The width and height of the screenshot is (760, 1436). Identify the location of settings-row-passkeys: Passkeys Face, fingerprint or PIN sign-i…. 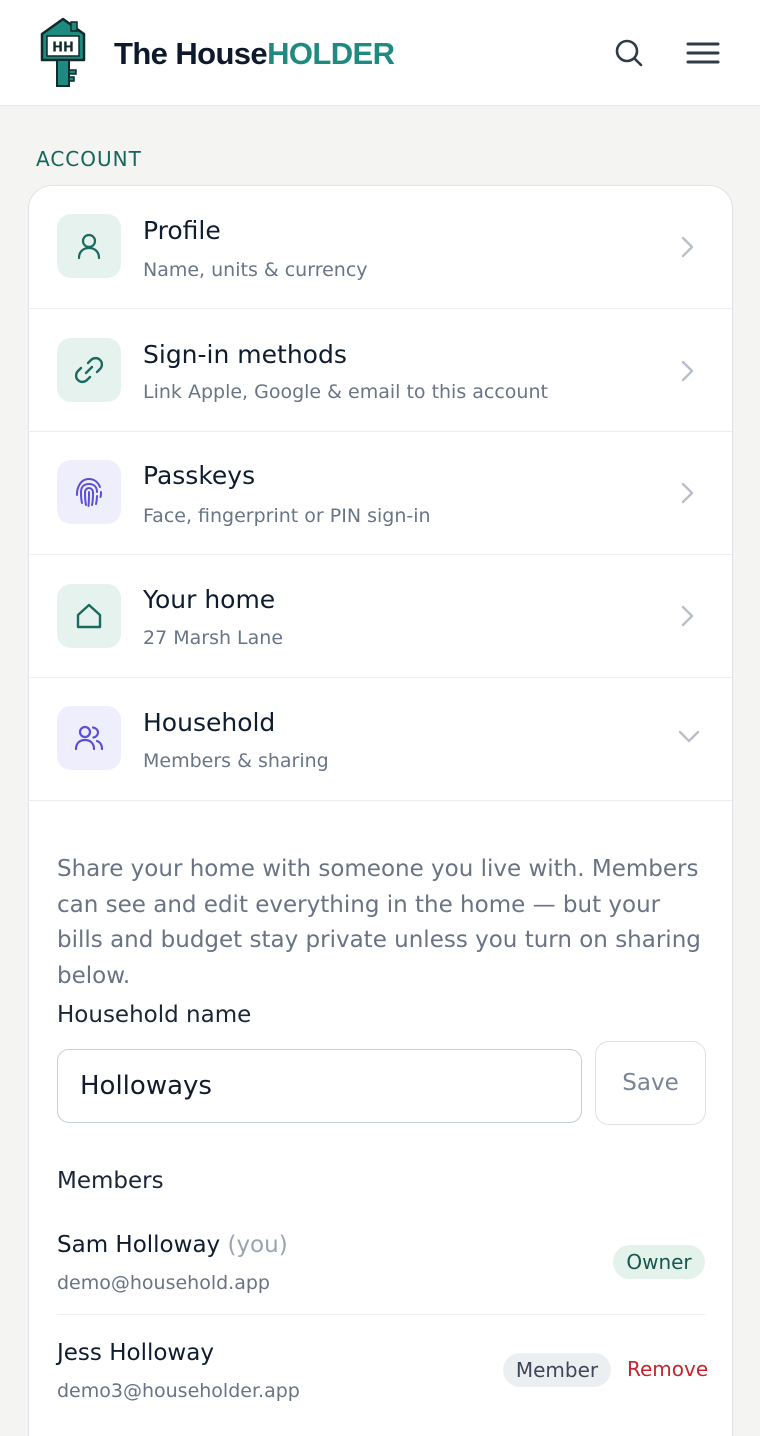
(380, 493).